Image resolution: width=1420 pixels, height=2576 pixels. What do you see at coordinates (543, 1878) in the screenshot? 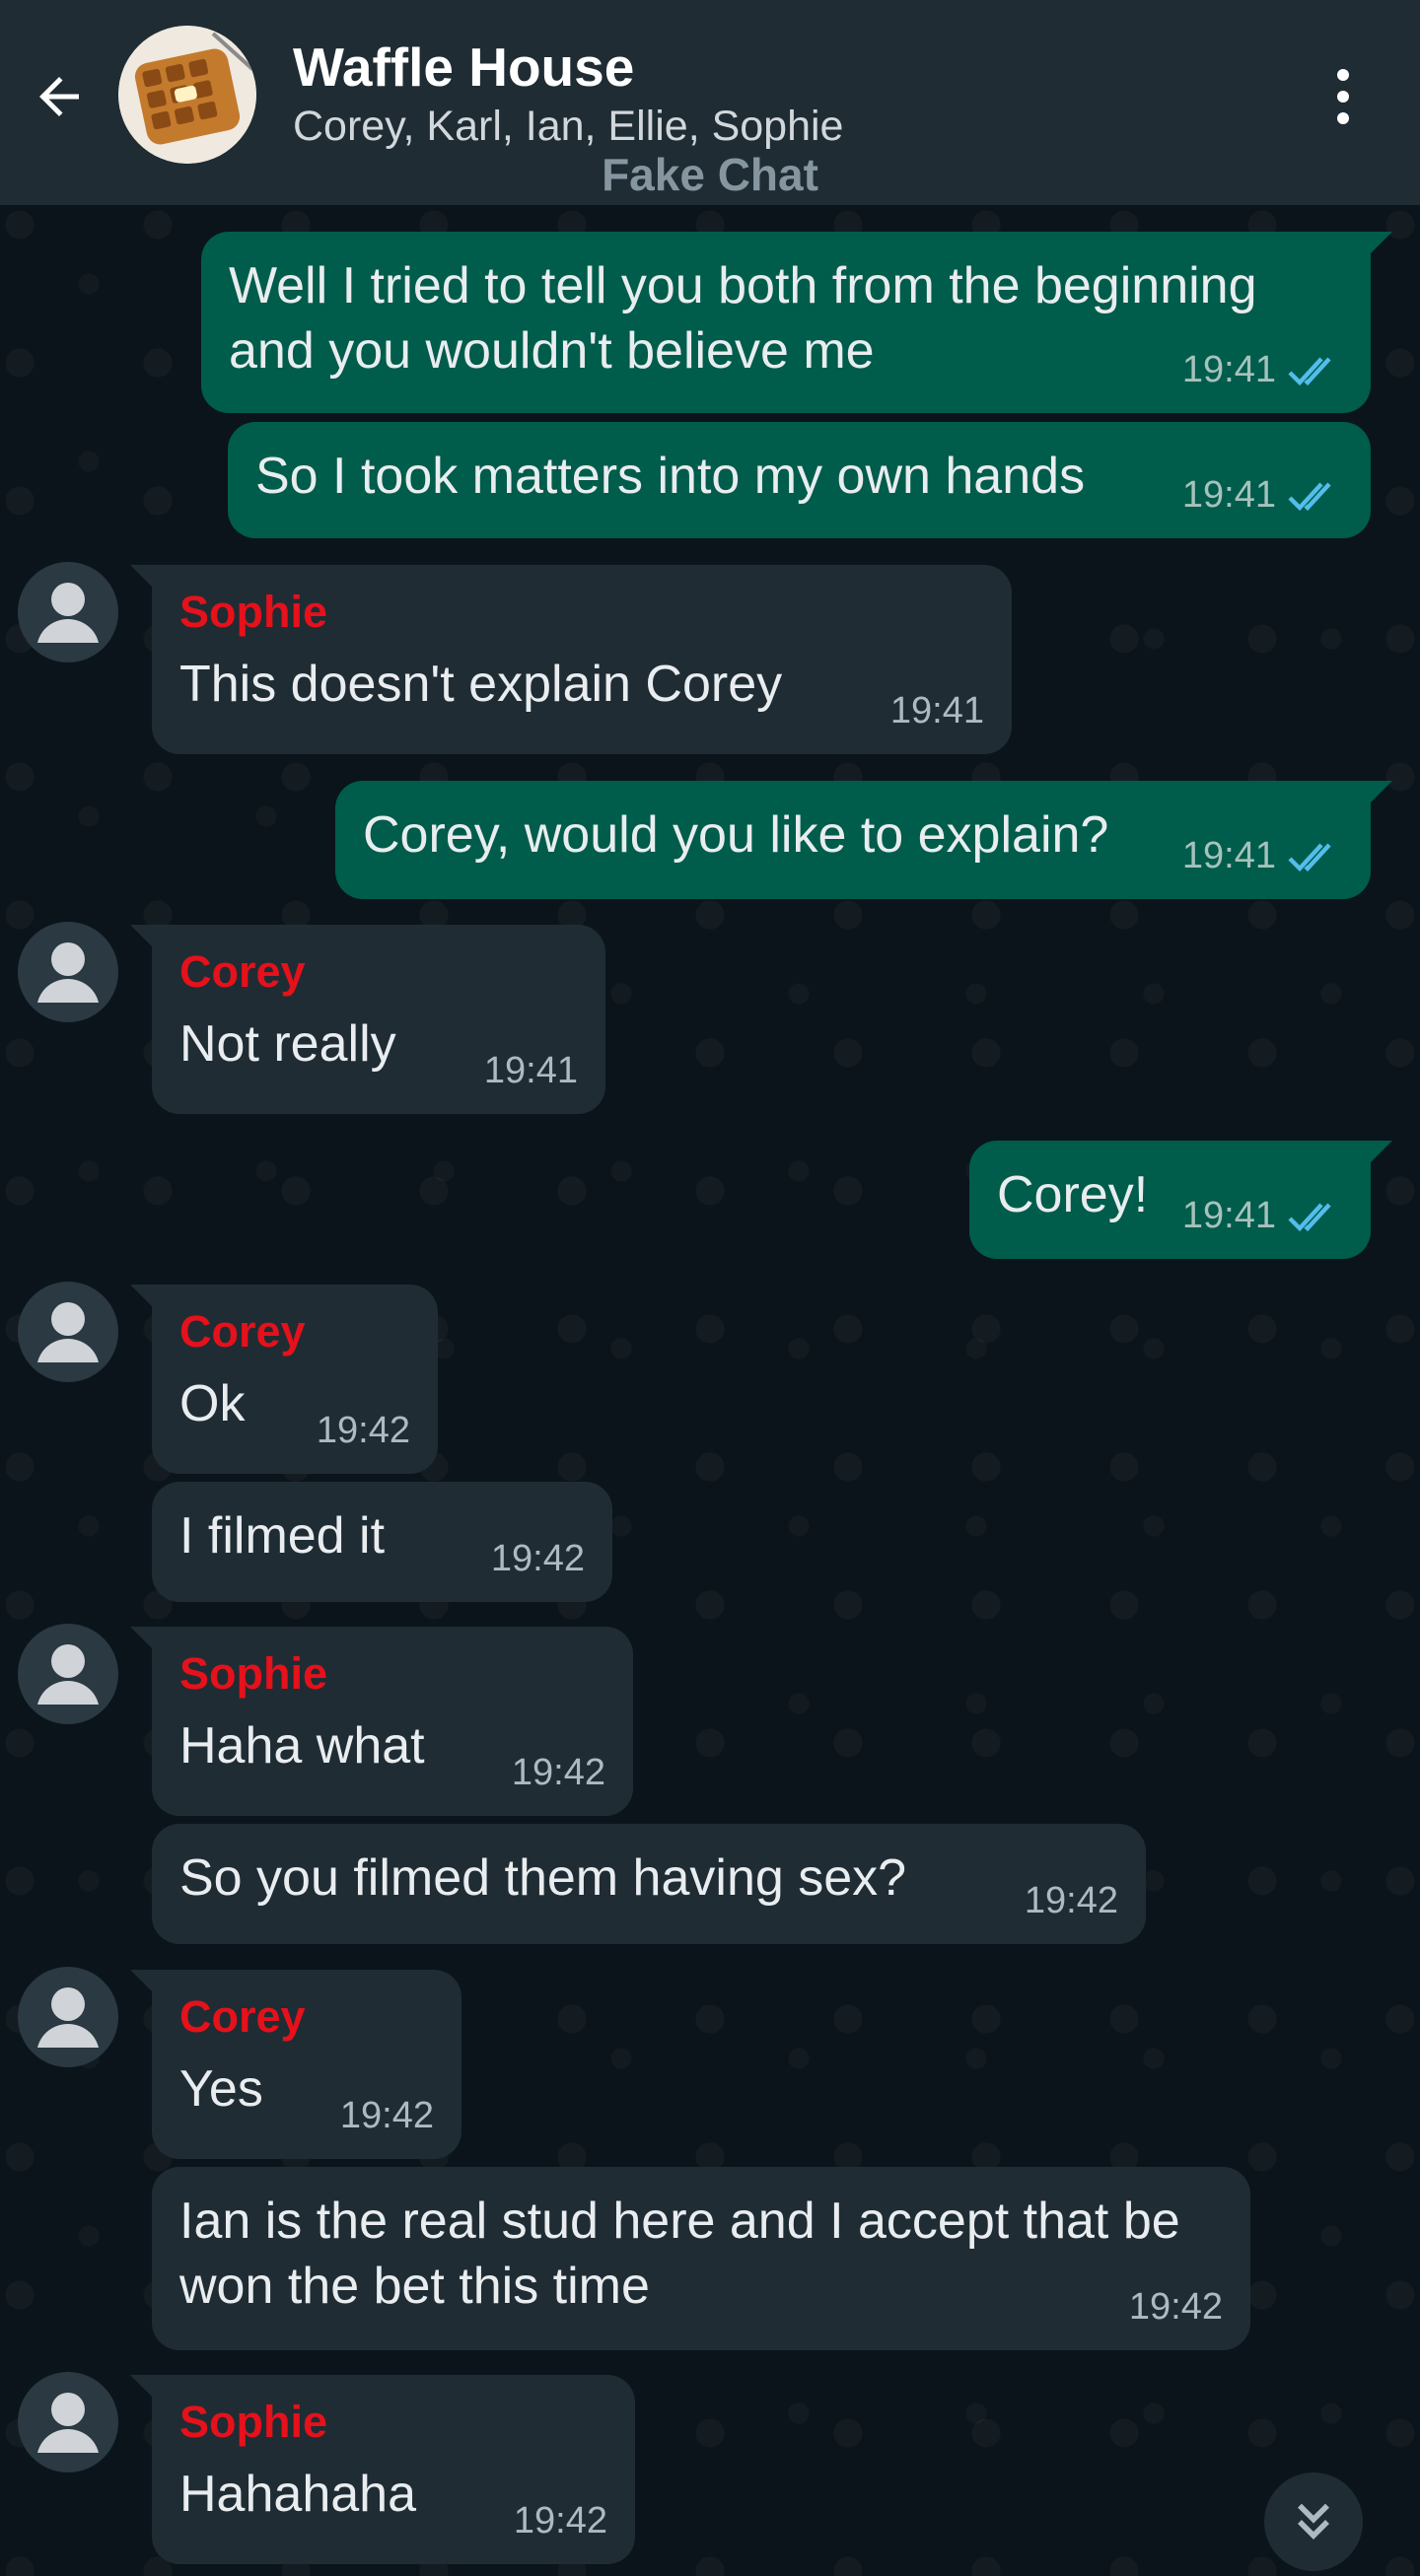
I see `message-text: So you filmed them having sex?` at bounding box center [543, 1878].